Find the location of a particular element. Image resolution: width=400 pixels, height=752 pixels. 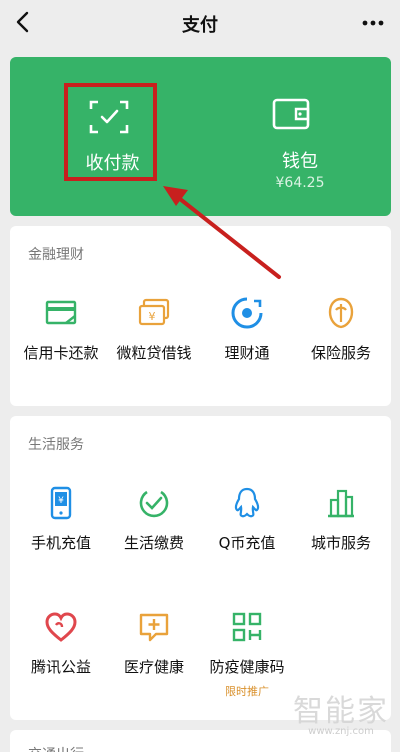

item-label: 理财通 is located at coordinates (247, 353).